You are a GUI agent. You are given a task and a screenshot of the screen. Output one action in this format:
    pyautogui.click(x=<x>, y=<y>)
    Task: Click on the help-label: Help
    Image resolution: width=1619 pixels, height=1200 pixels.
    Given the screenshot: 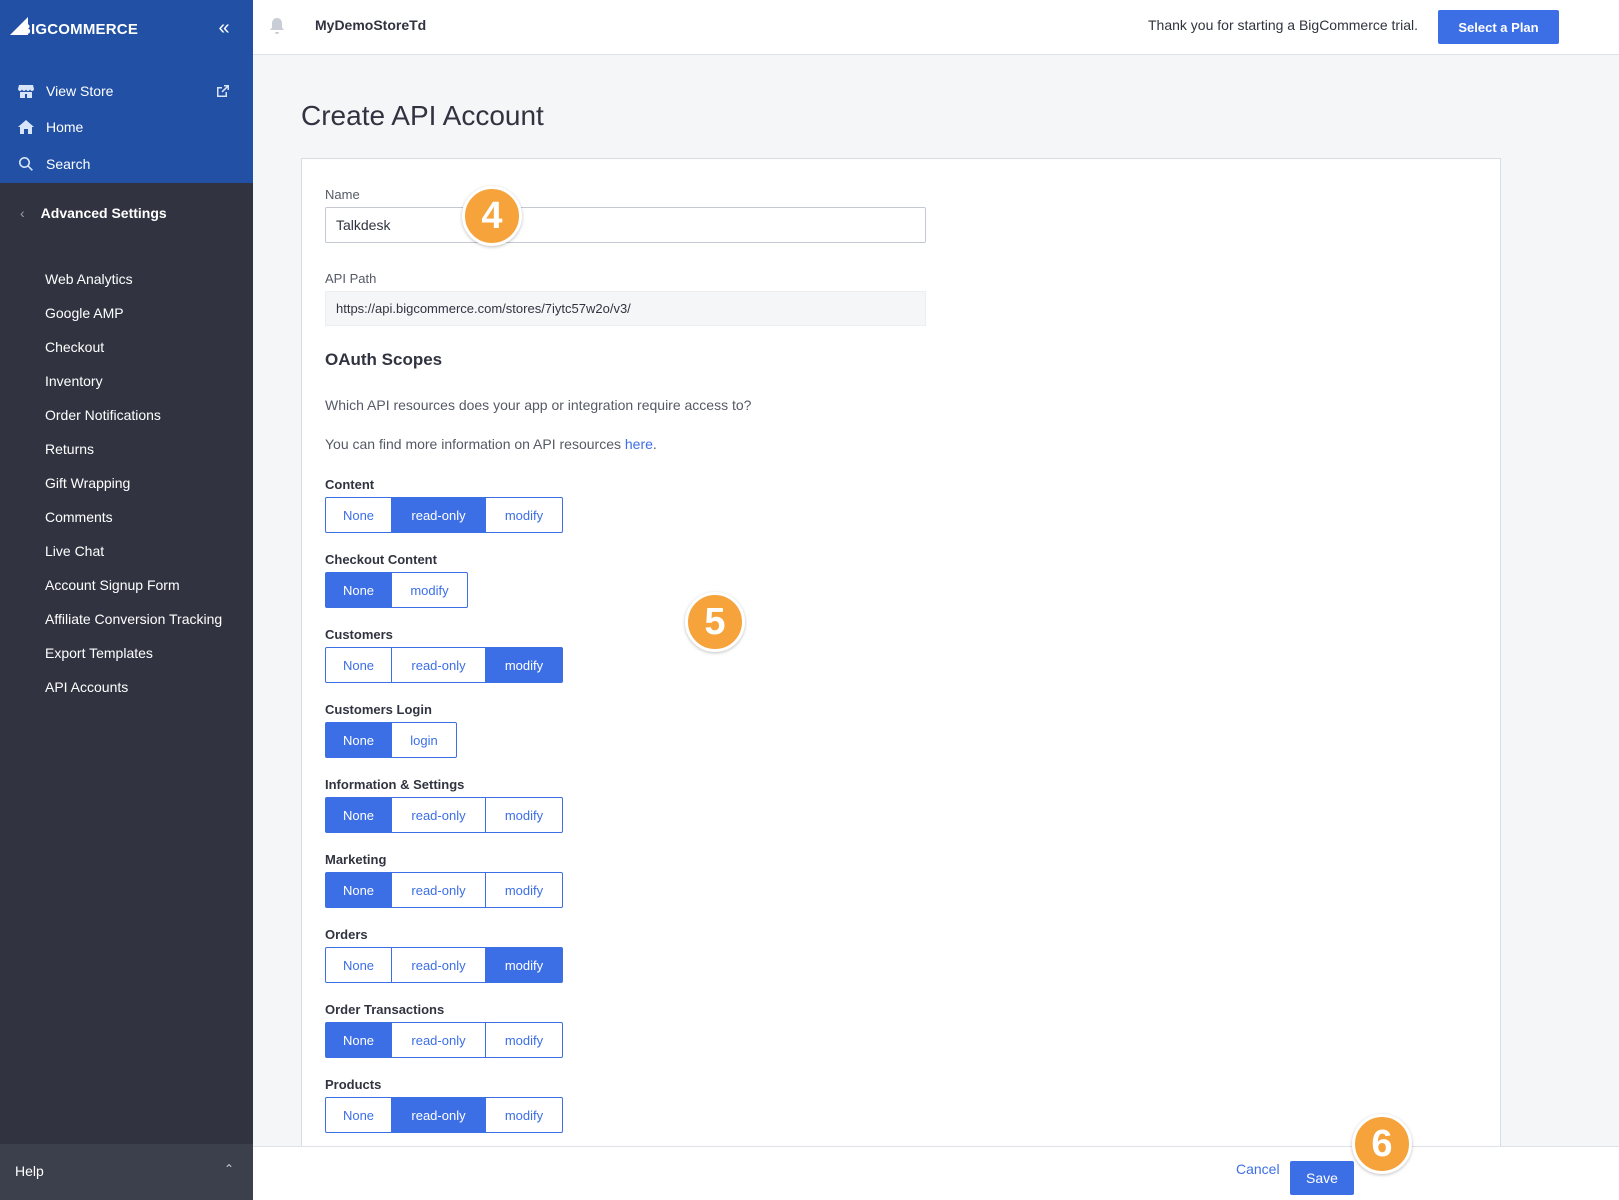 What is the action you would take?
    pyautogui.click(x=29, y=1171)
    